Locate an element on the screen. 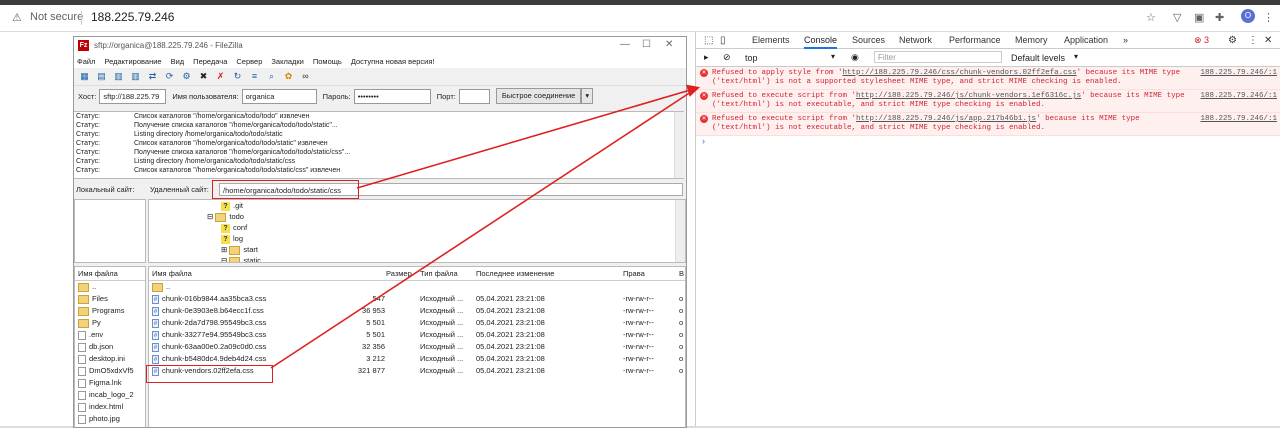 The width and height of the screenshot is (1280, 428). toggle-remote-tree-icon: ▥ is located at coordinates (135, 76).